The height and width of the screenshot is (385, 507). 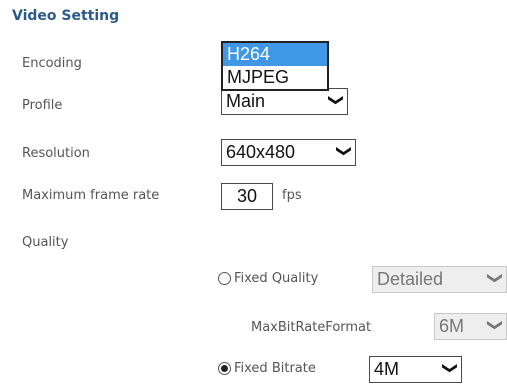 I want to click on fixed-bitrate-value: 4M, so click(x=387, y=369).